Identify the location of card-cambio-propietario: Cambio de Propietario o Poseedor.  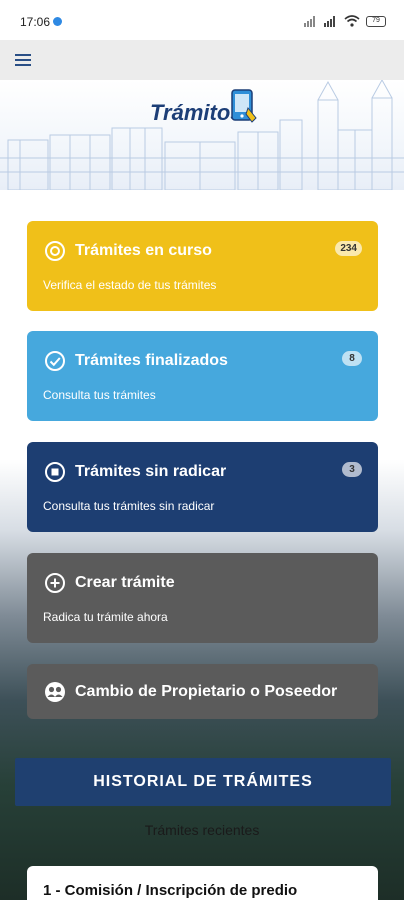
(202, 691).